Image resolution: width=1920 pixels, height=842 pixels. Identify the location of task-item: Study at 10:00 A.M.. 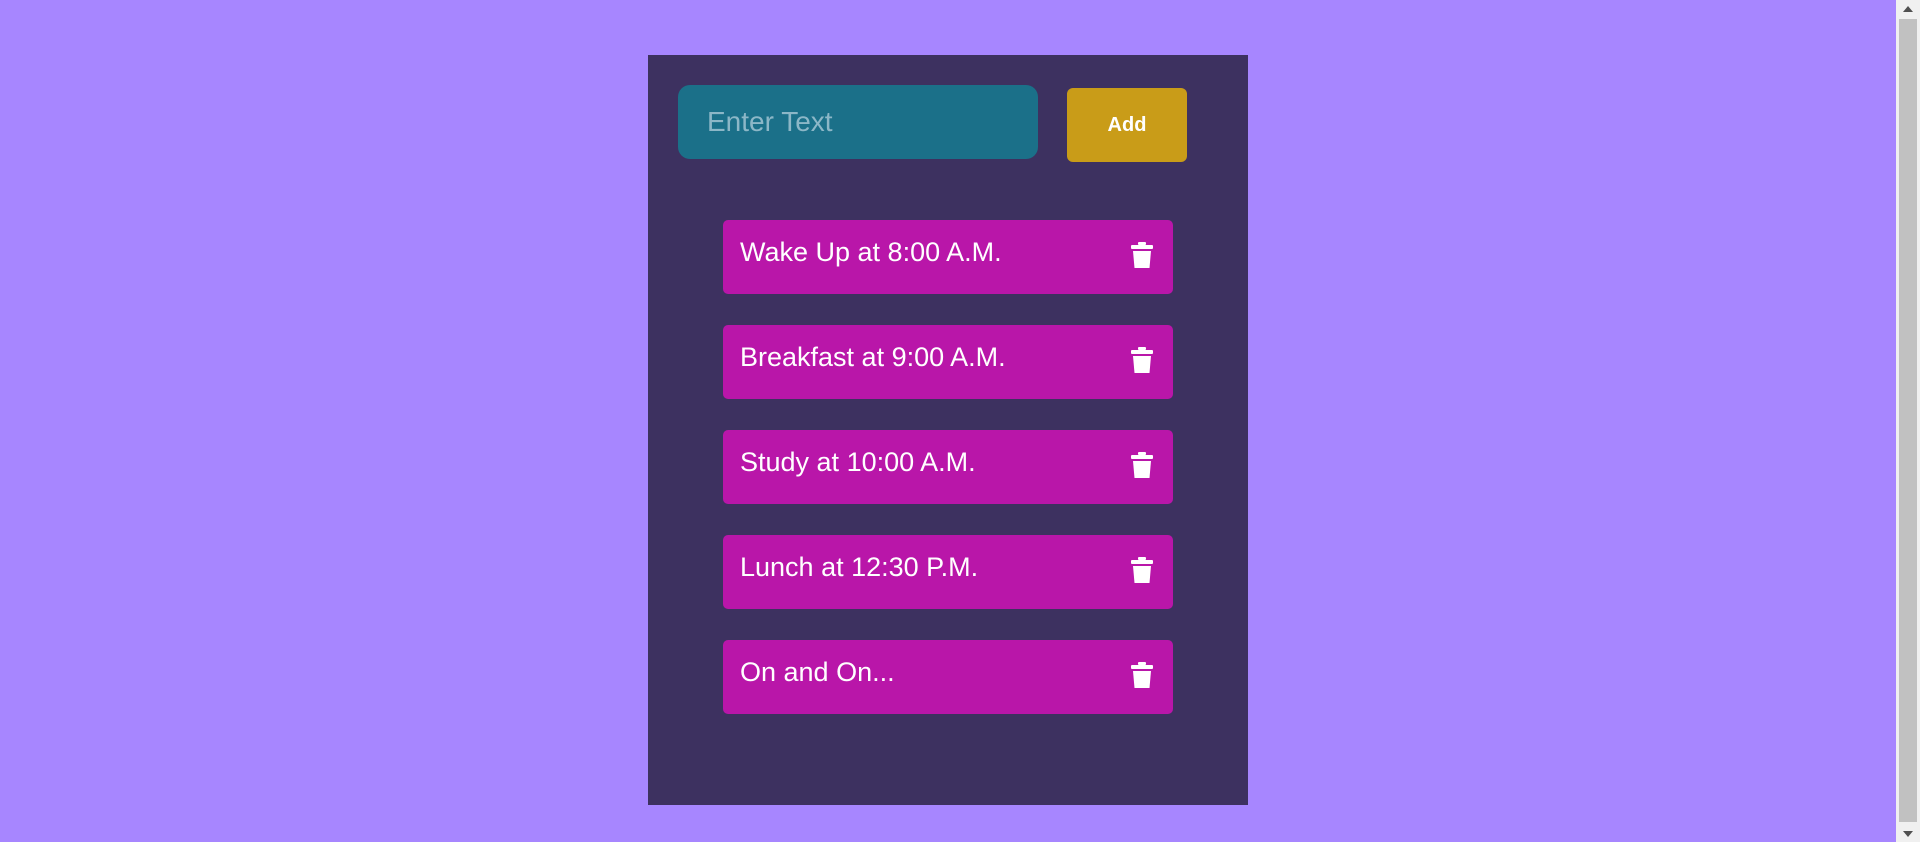
(948, 467).